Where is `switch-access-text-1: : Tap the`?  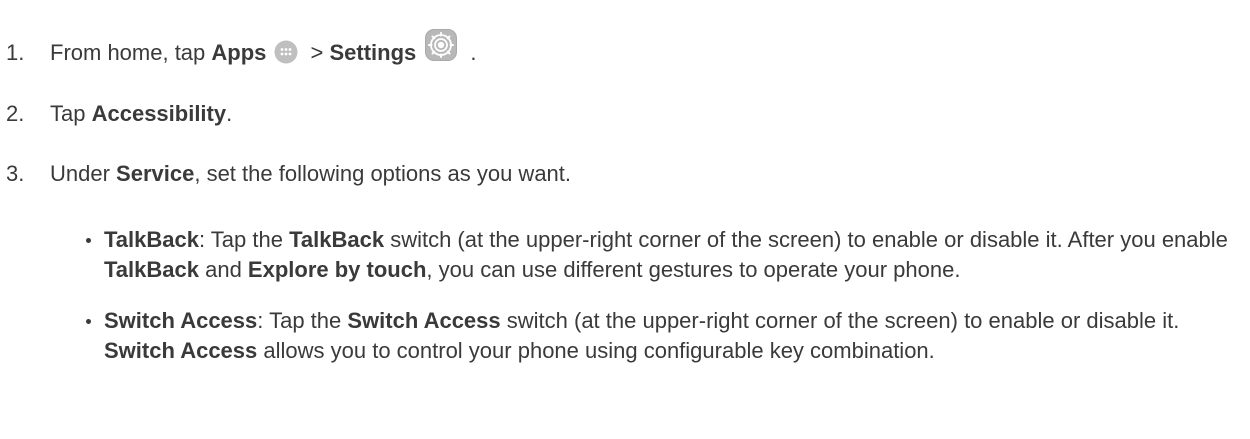
switch-access-text-1: : Tap the is located at coordinates (302, 320).